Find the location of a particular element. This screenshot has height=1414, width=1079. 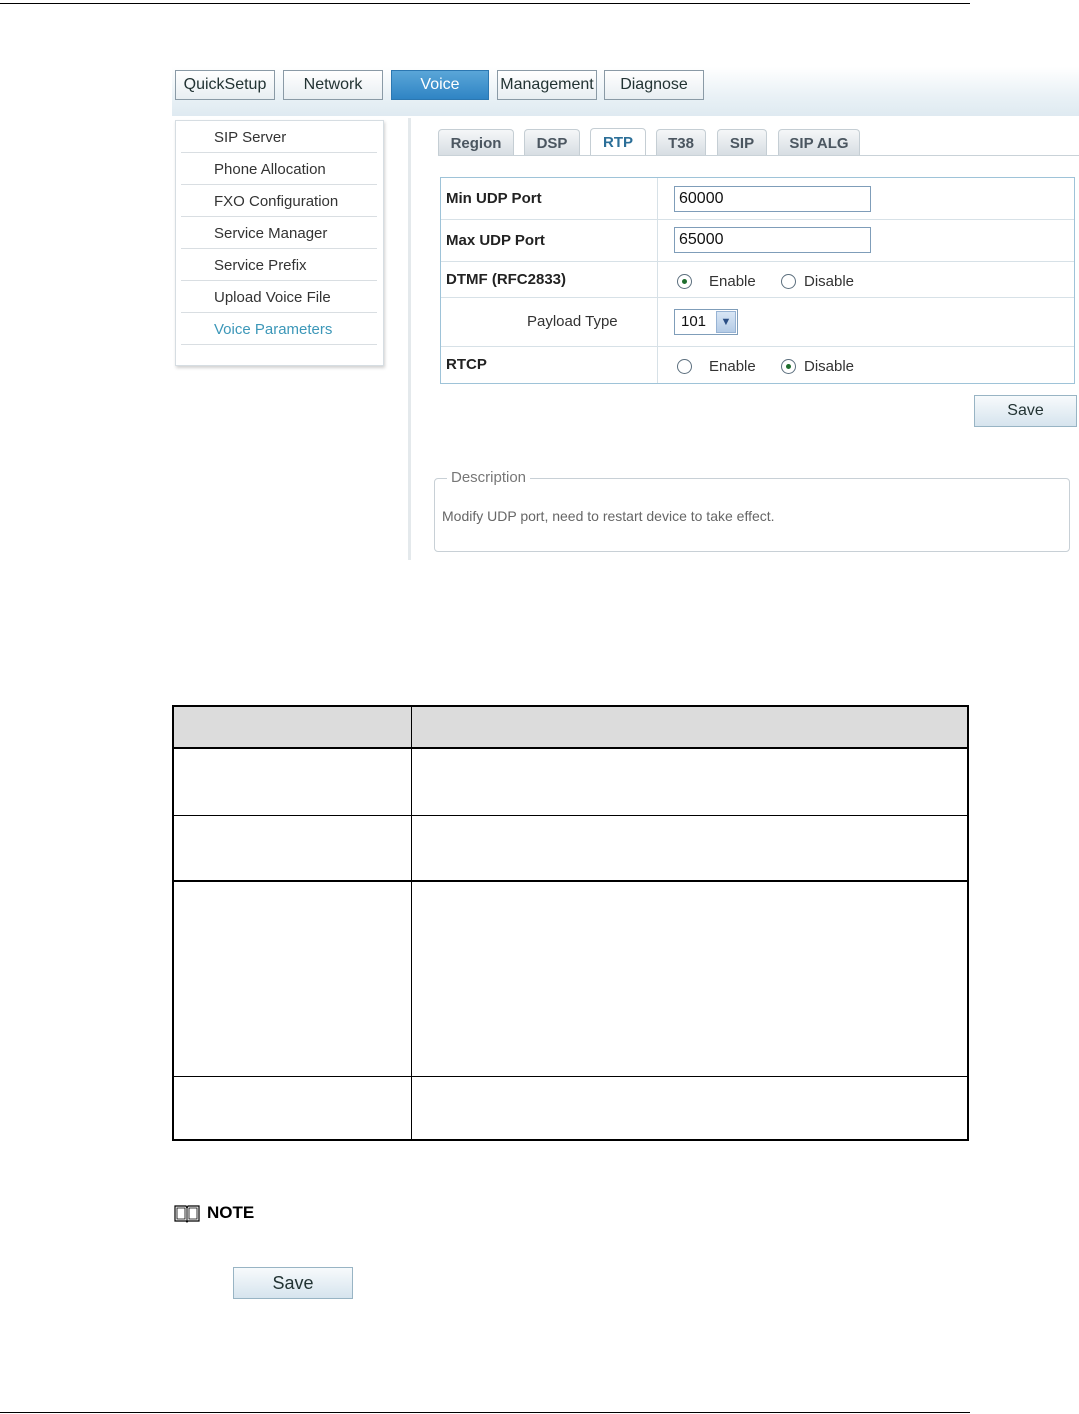

chevron-down-icon: ▼ is located at coordinates (726, 322).